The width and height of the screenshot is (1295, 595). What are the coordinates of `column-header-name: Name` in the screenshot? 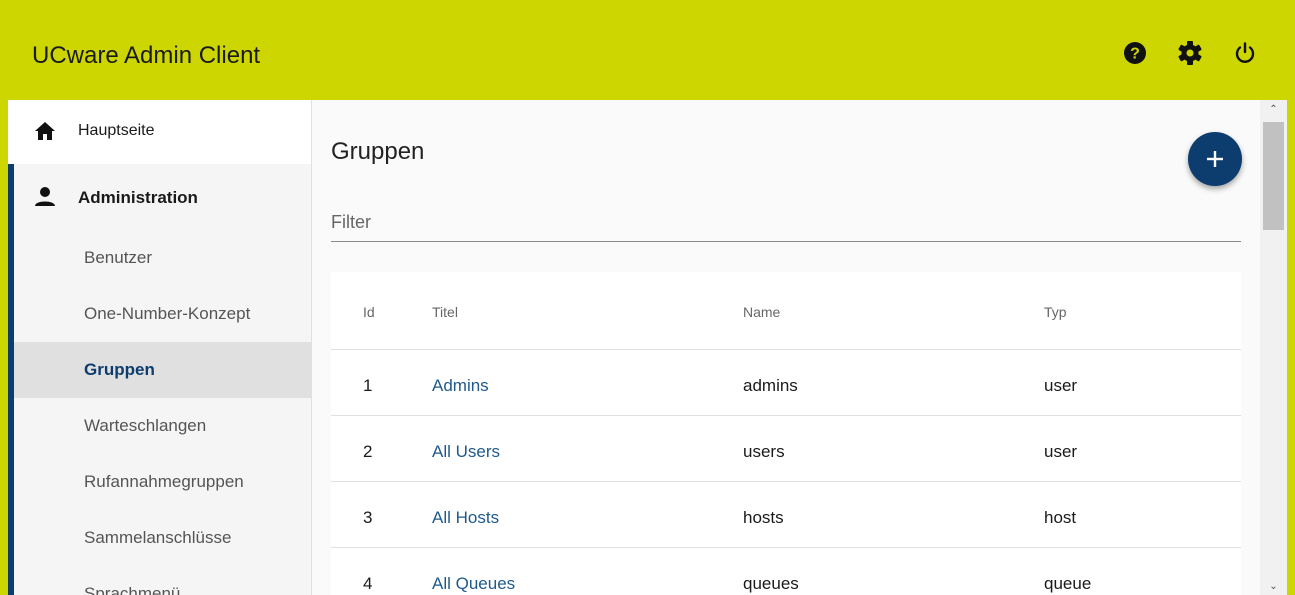 It's located at (761, 312).